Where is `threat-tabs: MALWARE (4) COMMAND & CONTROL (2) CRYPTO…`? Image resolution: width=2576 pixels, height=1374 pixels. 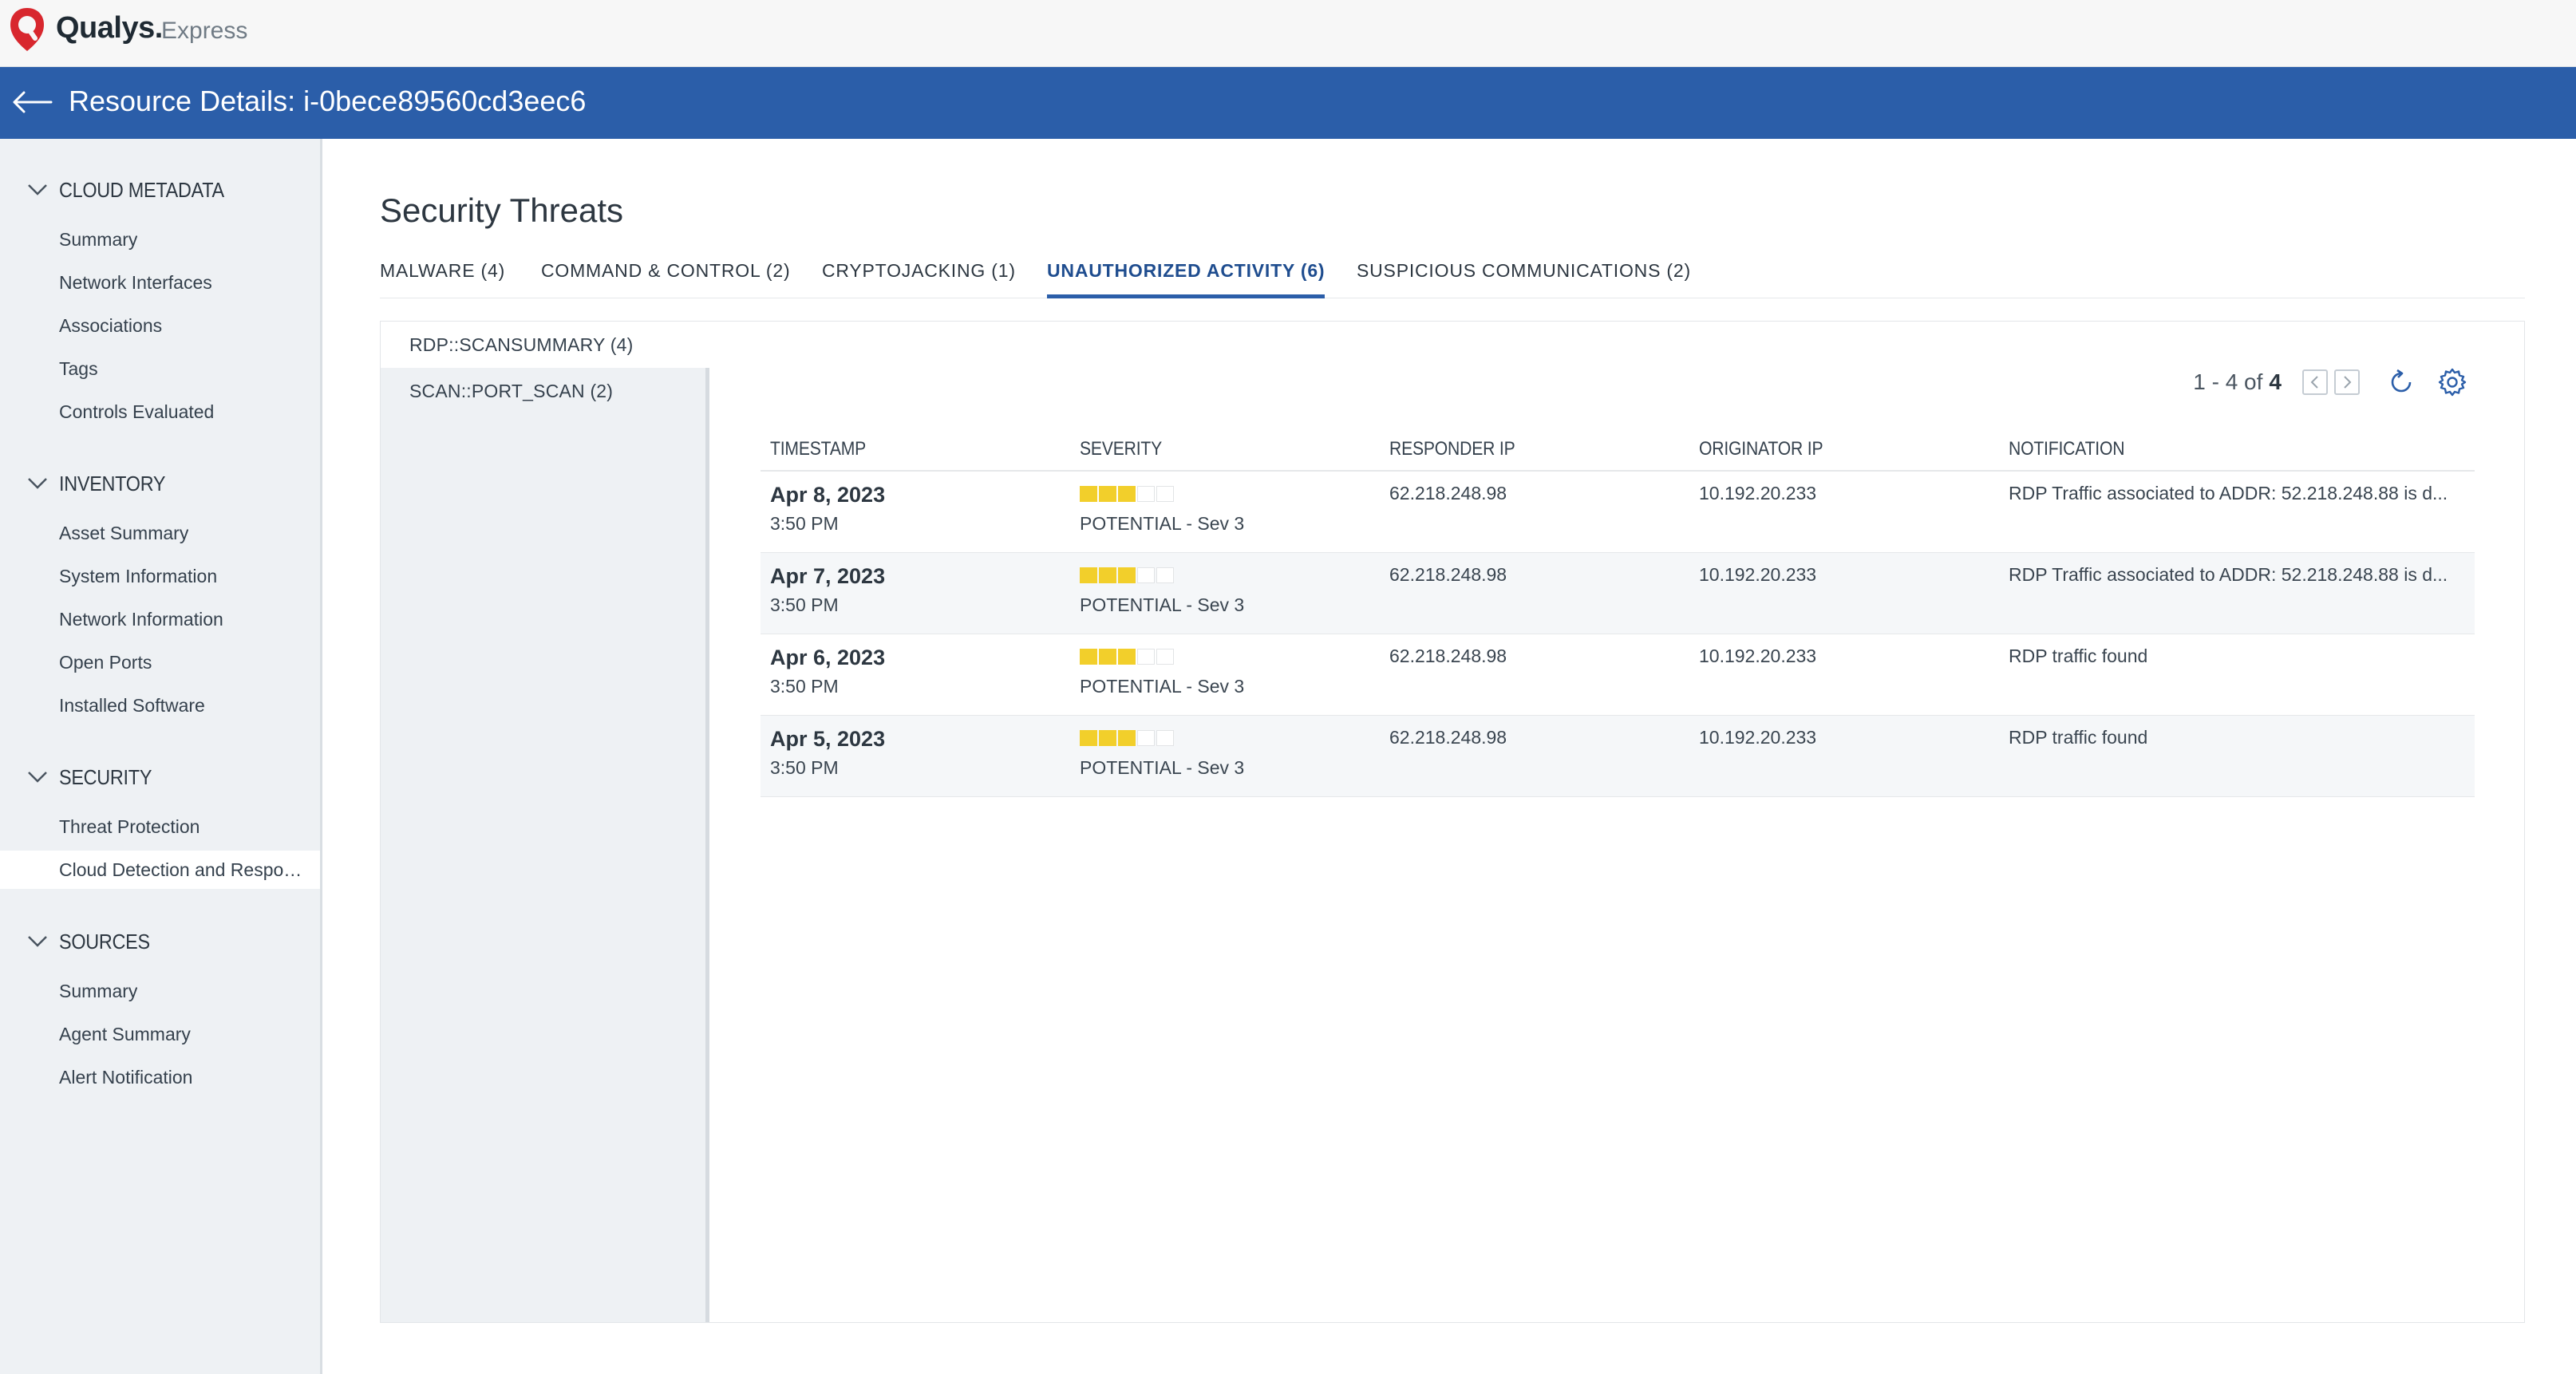 threat-tabs: MALWARE (4) COMMAND & CONTROL (2) CRYPTO… is located at coordinates (1452, 276).